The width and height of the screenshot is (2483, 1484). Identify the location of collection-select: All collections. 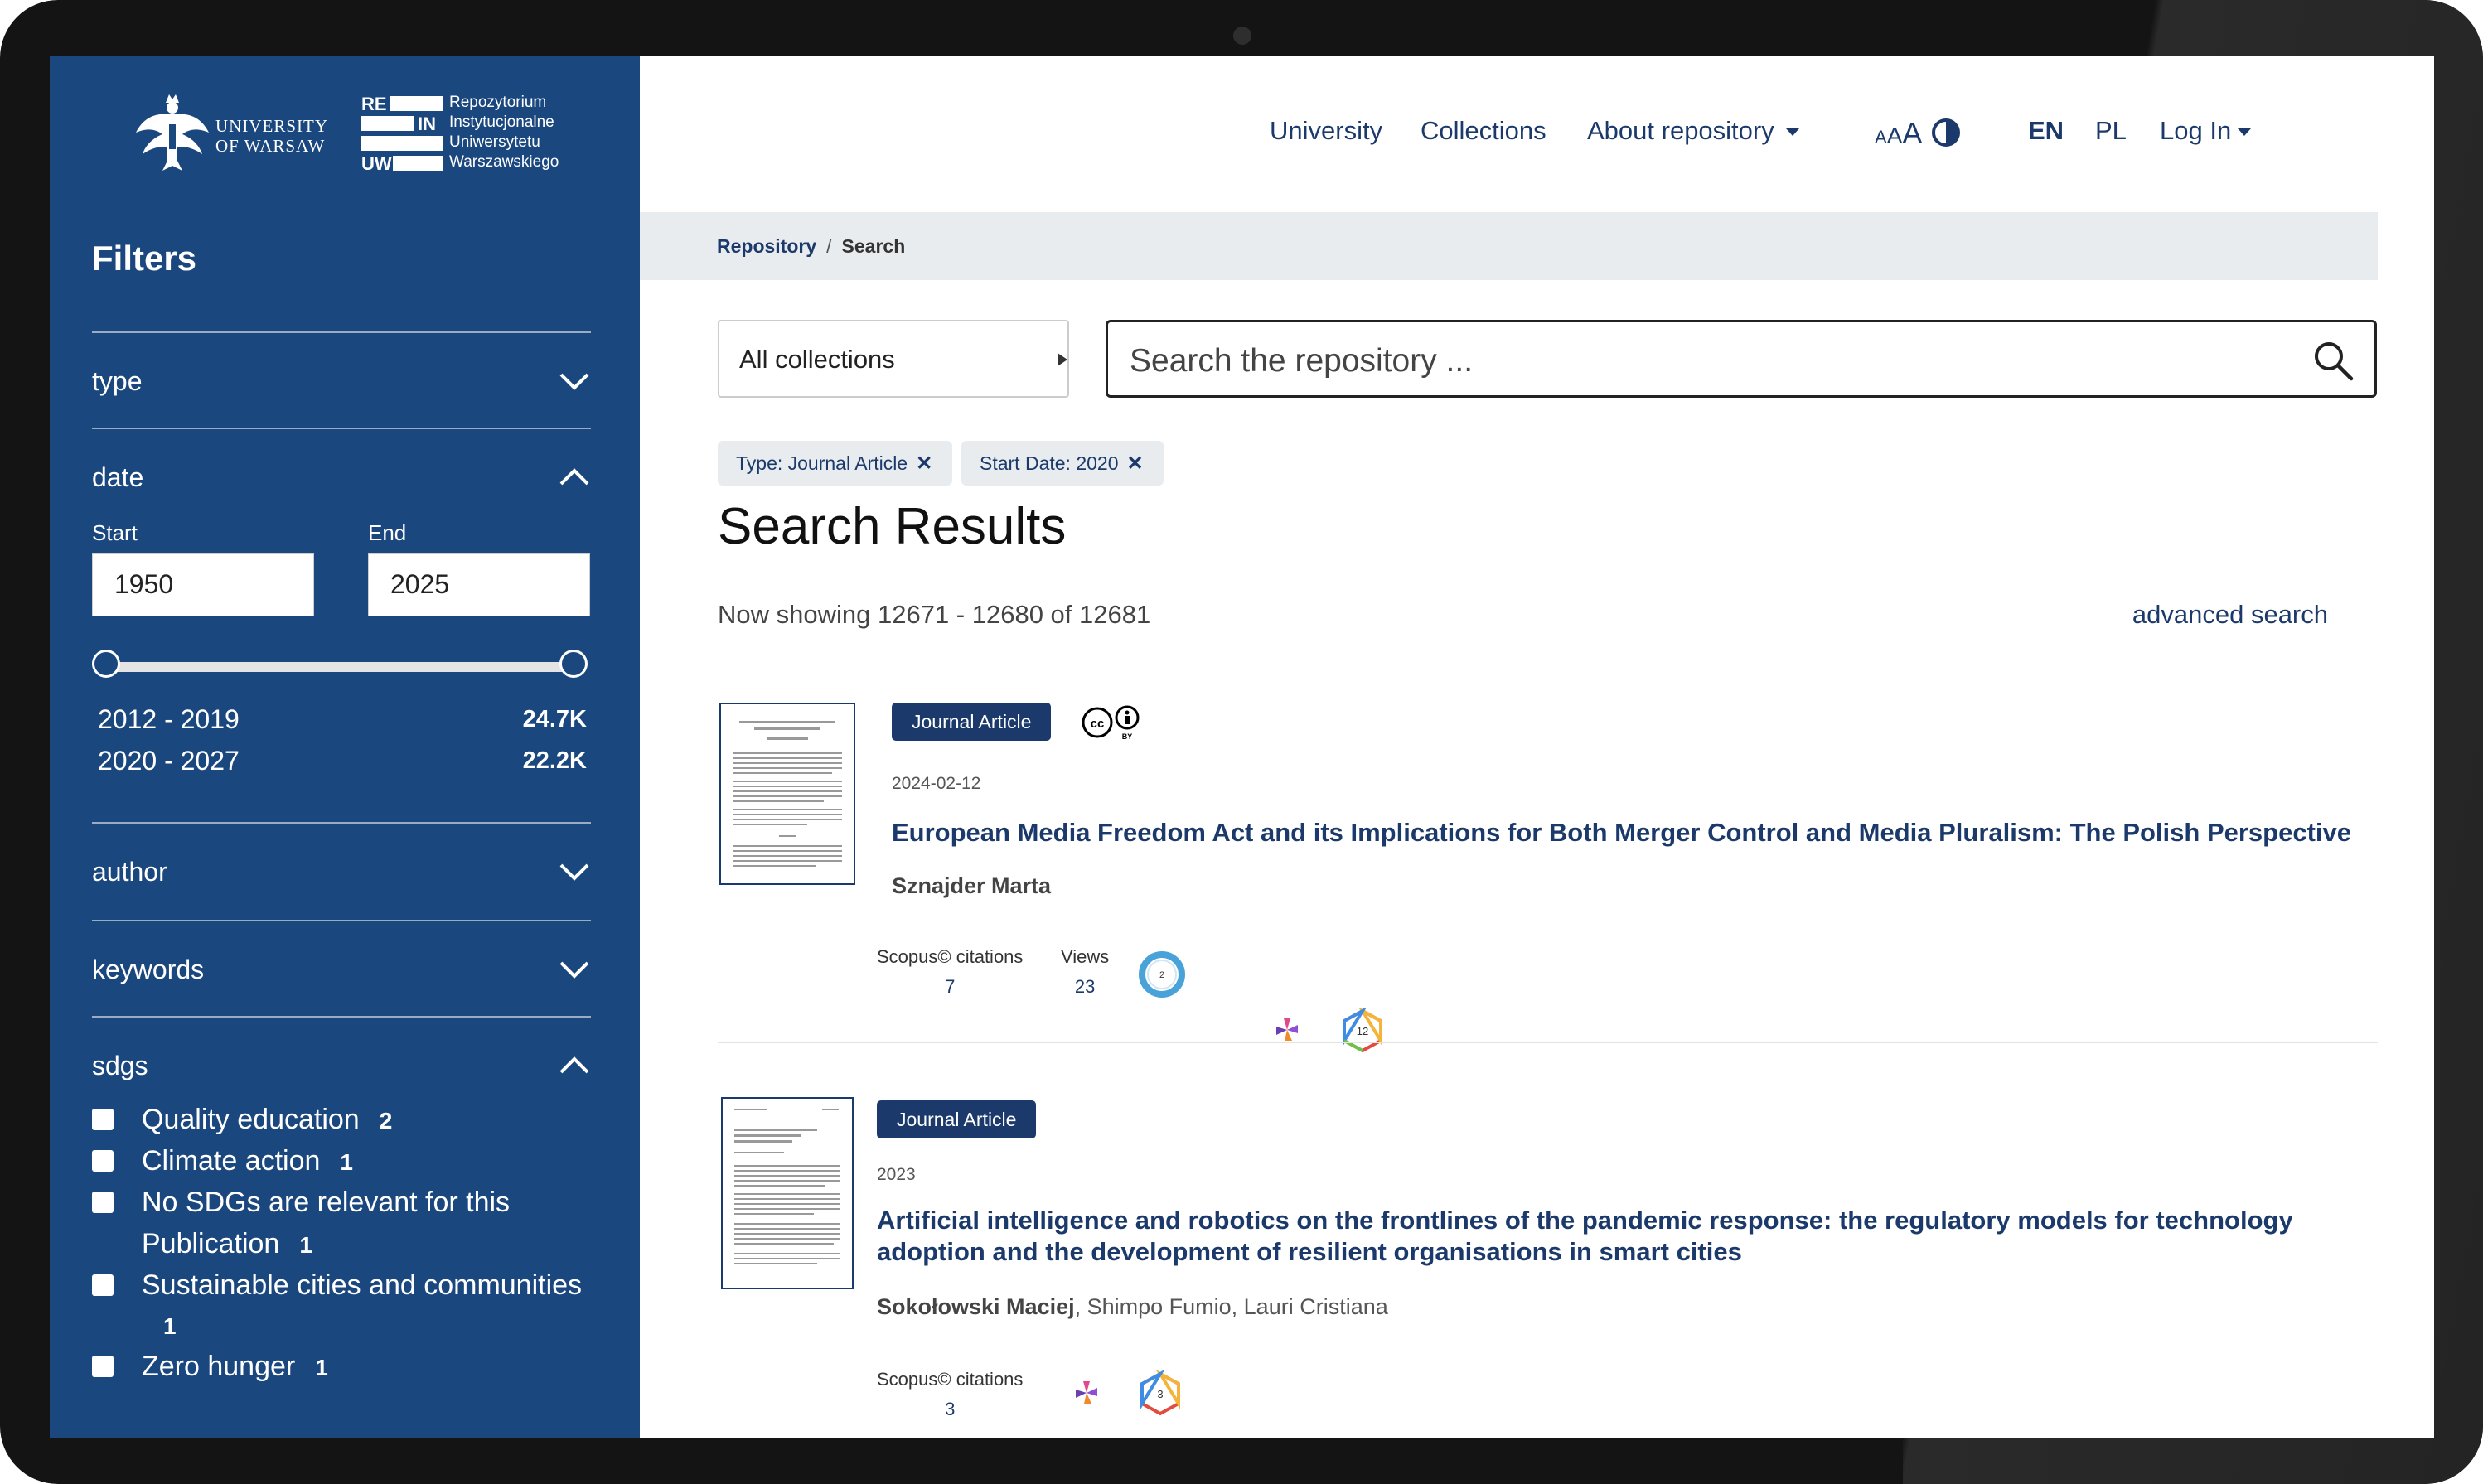
(893, 359).